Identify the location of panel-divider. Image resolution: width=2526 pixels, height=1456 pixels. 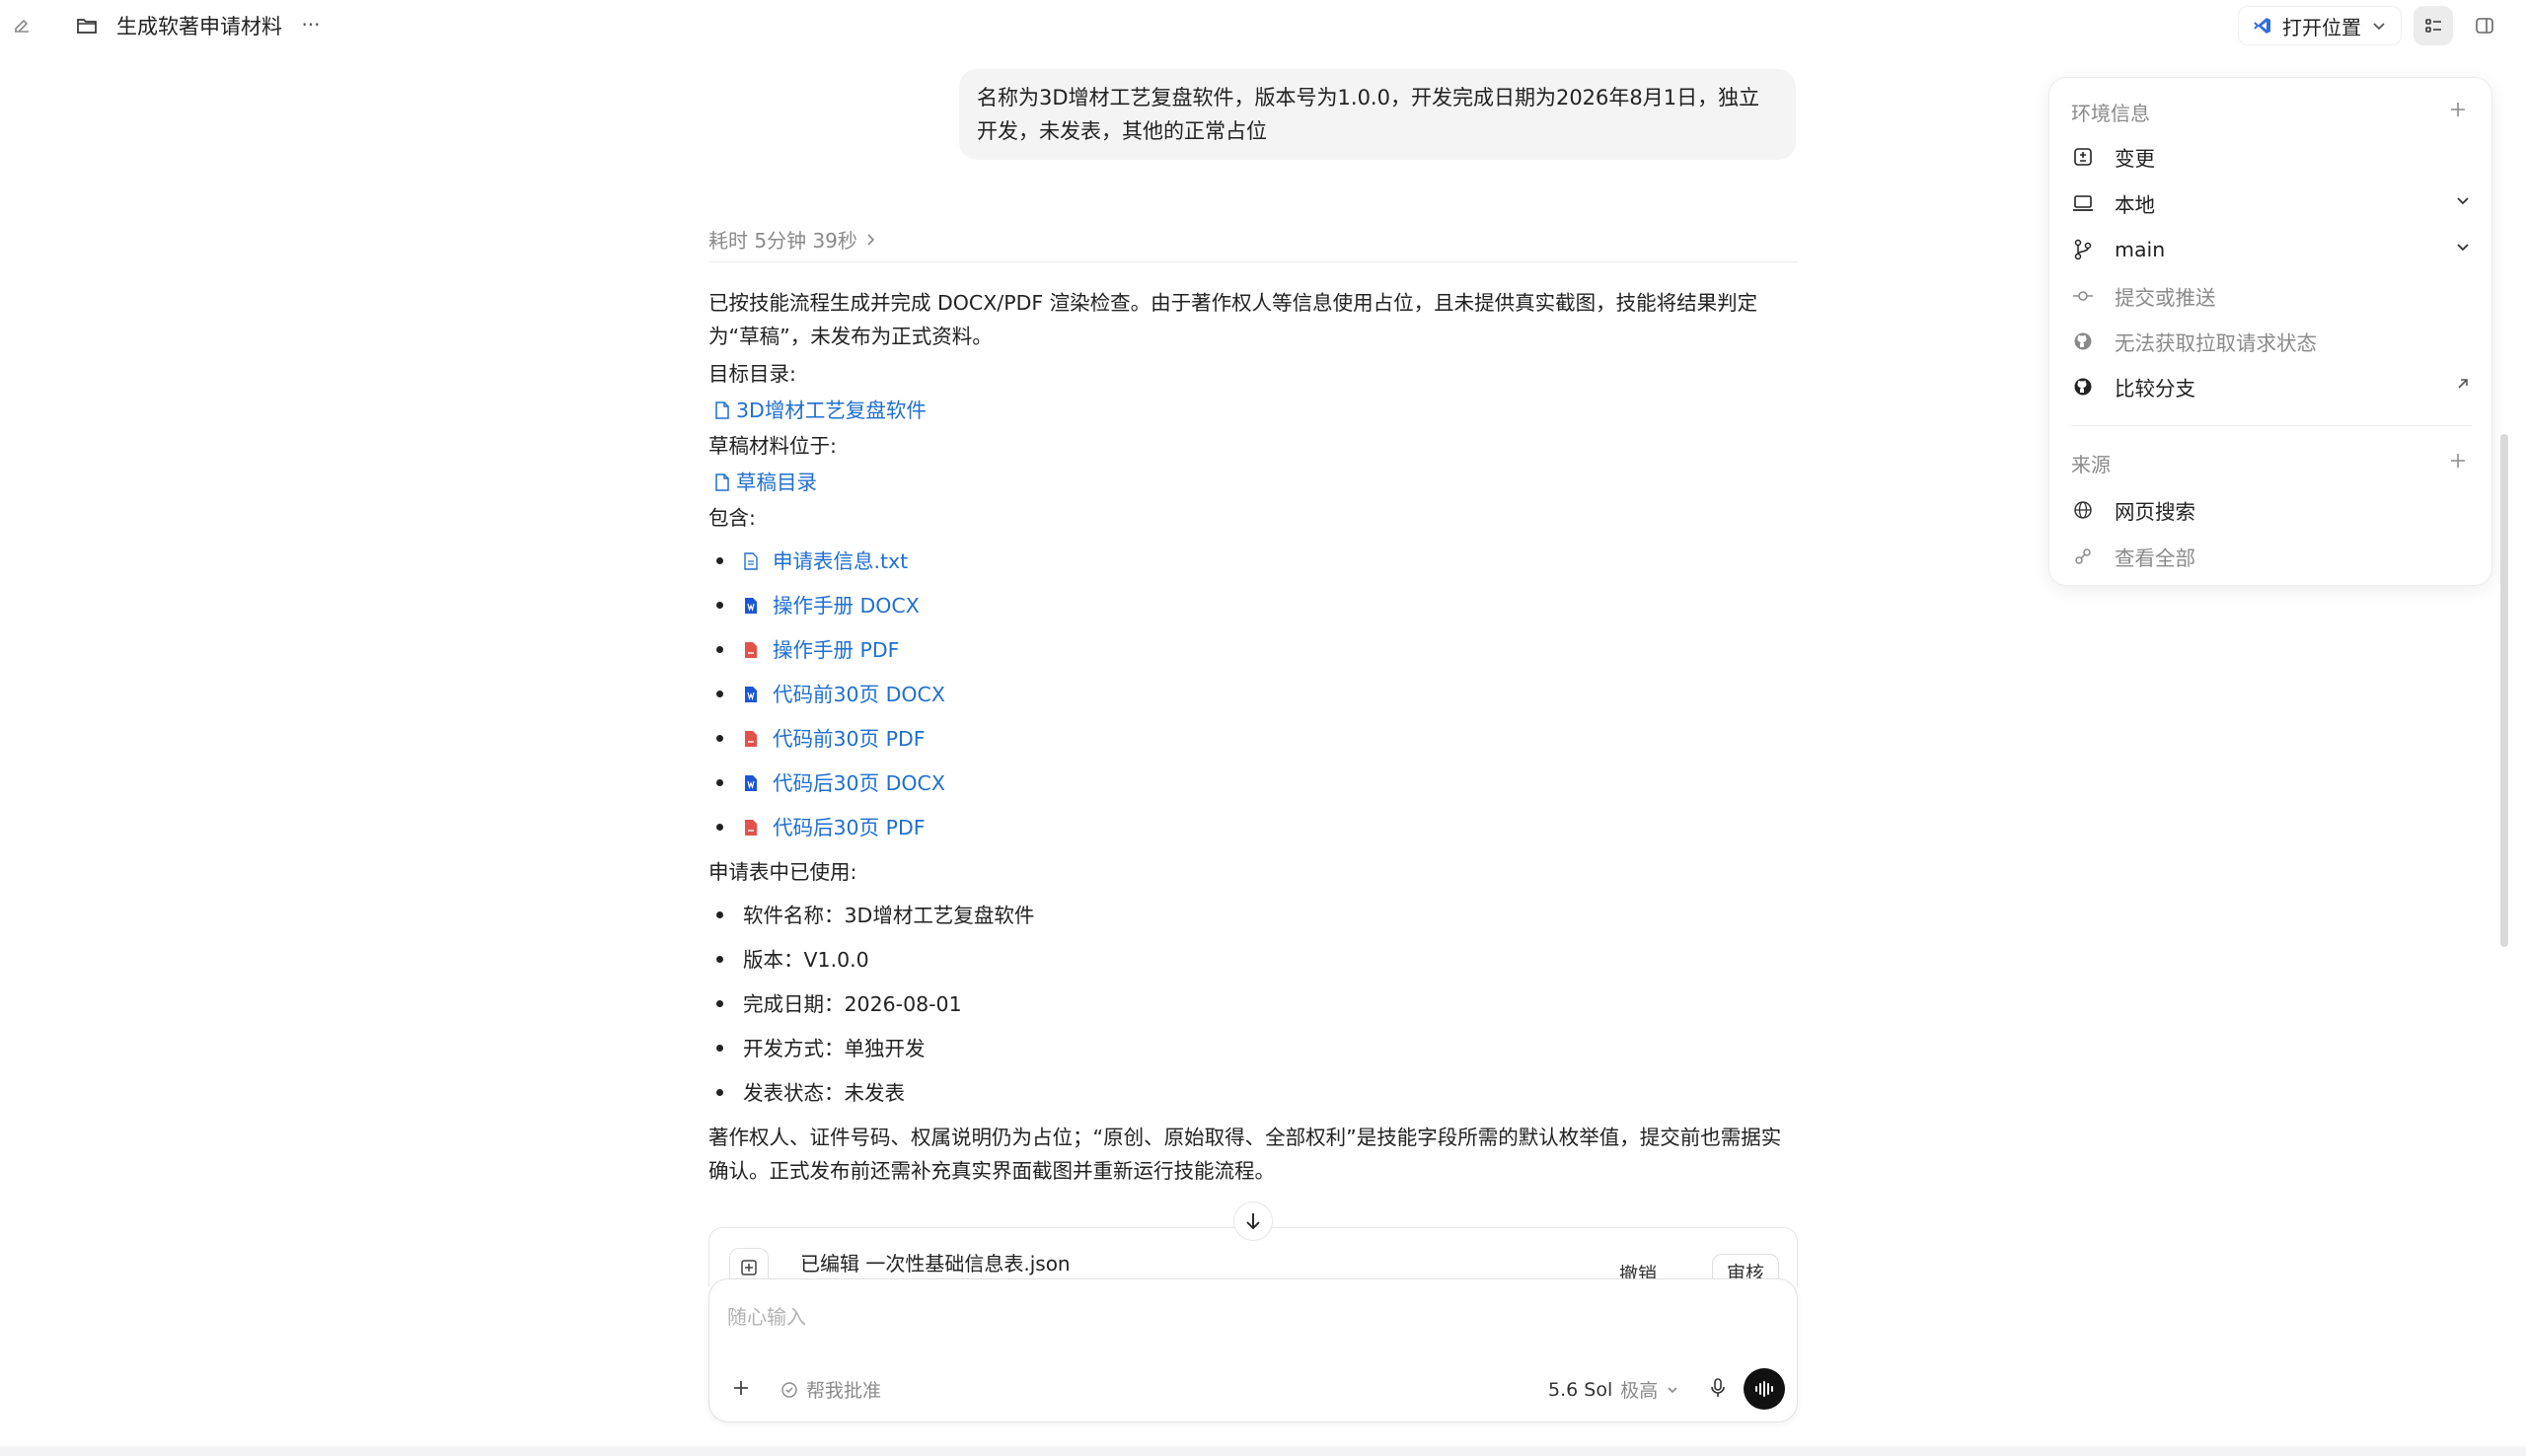
(2271, 425).